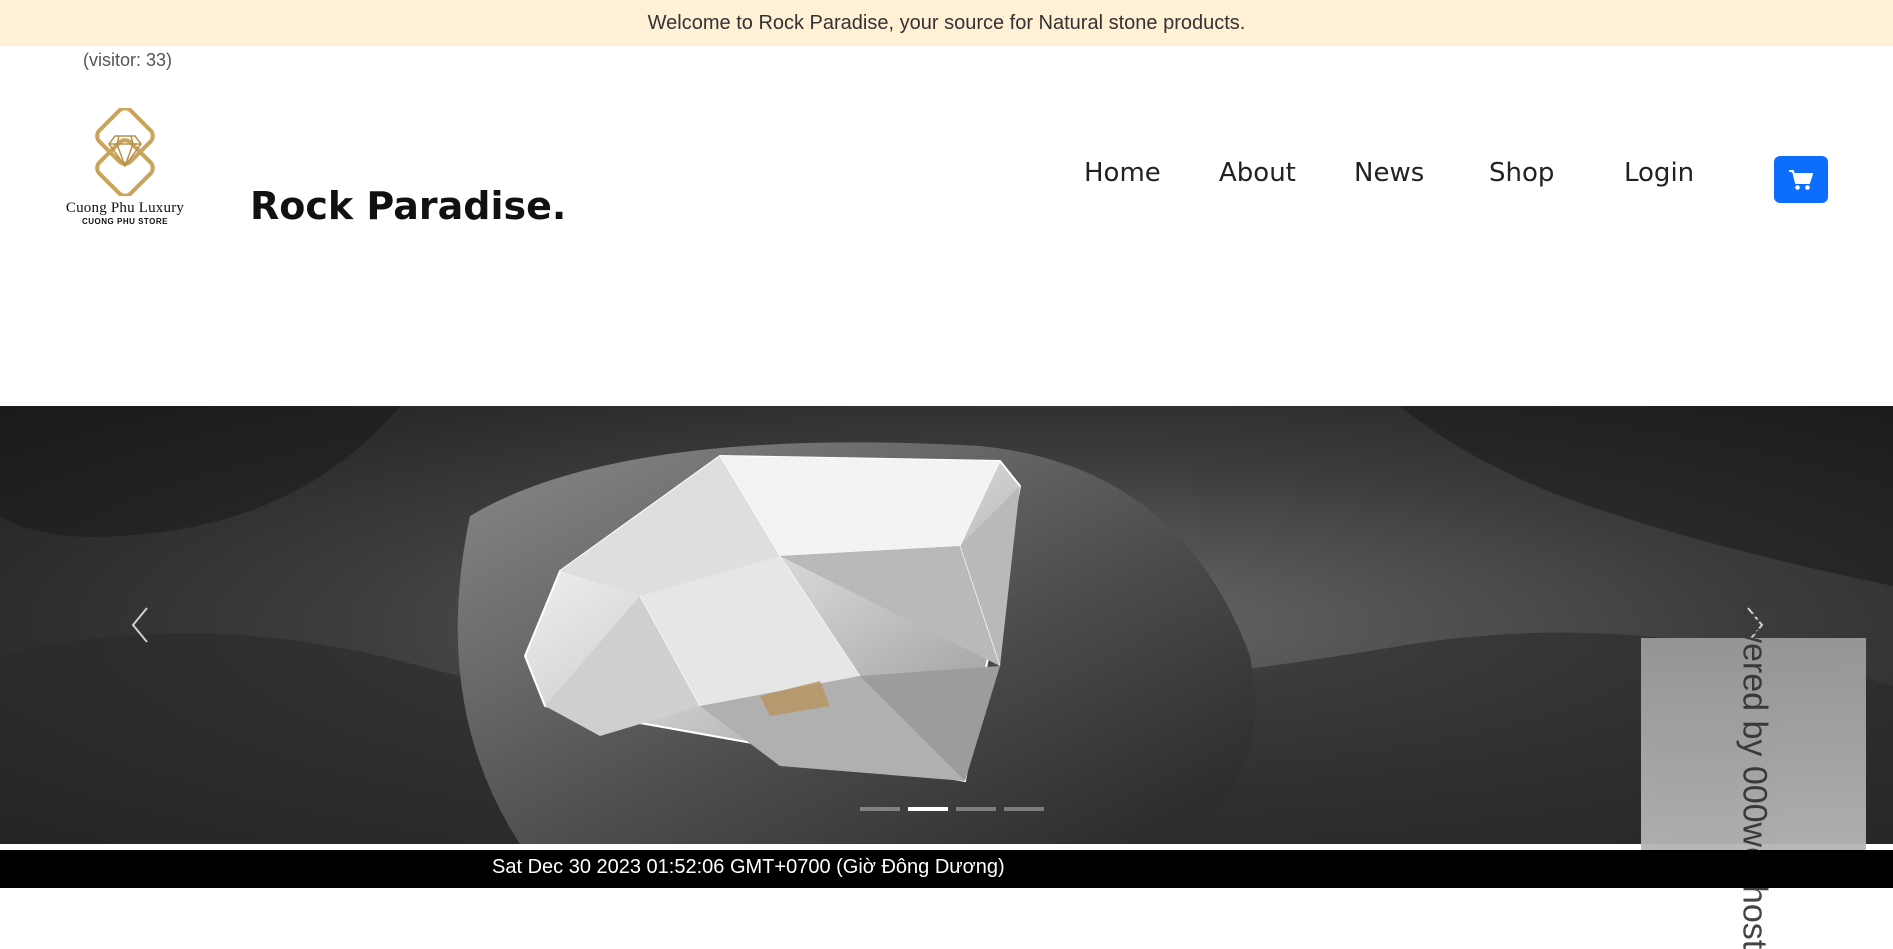 The height and width of the screenshot is (949, 1893). Describe the element at coordinates (125, 221) in the screenshot. I see `logo-subtitle: CUONG PHU STORE` at that location.